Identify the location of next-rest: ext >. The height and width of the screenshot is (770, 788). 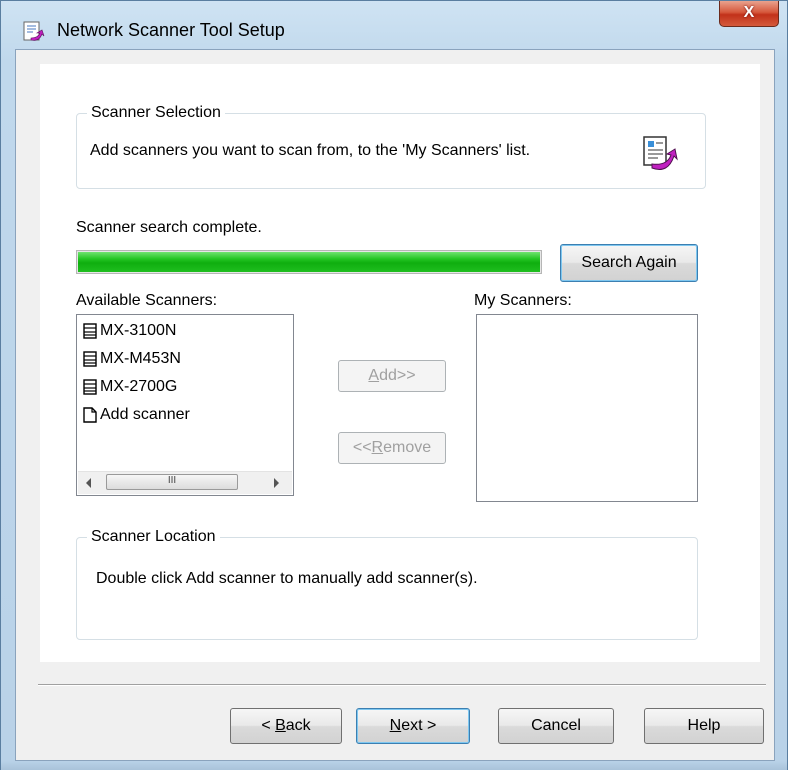
(419, 725).